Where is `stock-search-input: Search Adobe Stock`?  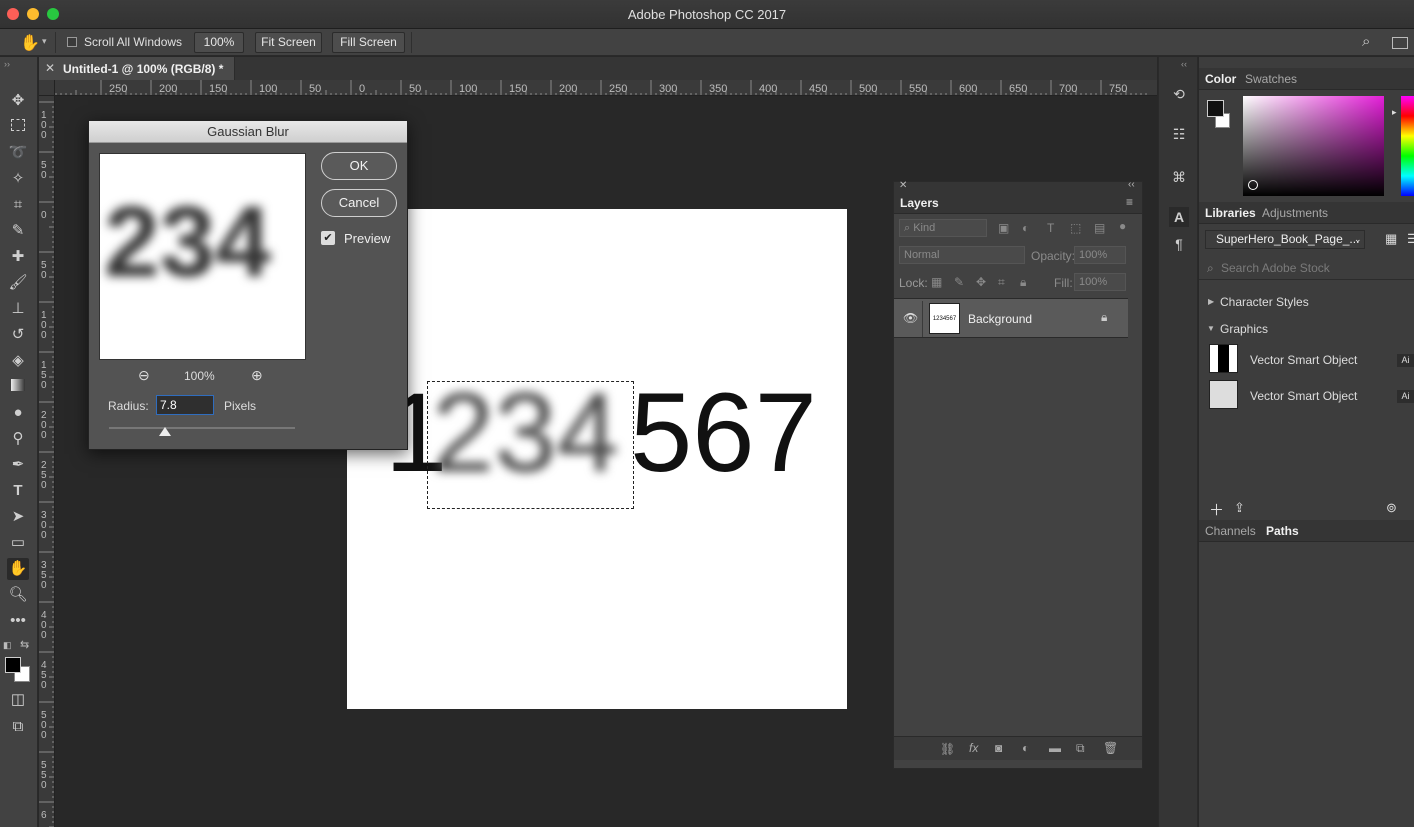
stock-search-input: Search Adobe Stock is located at coordinates (1275, 268).